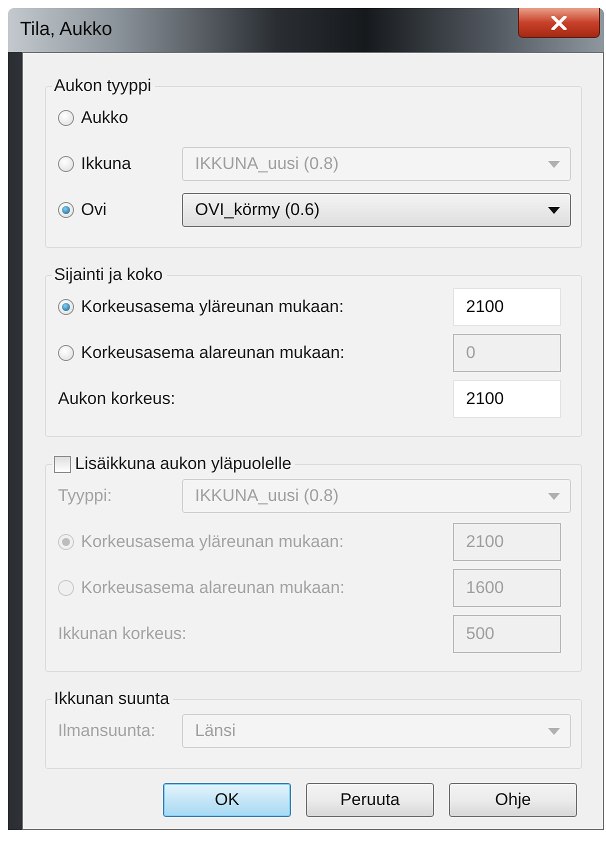  Describe the element at coordinates (122, 634) in the screenshot. I see `field-label: Ikkunan korkeus:` at that location.